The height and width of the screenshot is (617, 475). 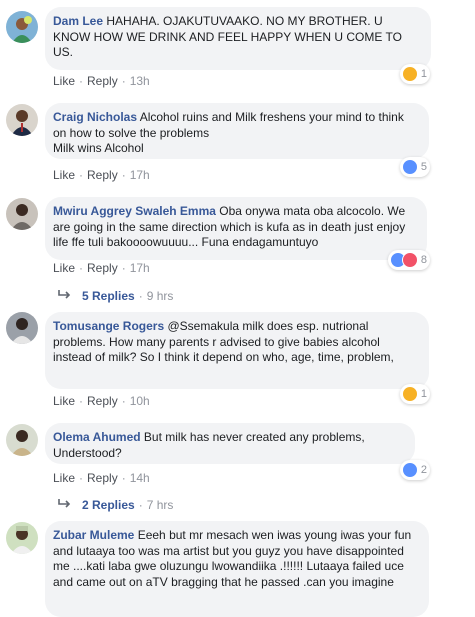 What do you see at coordinates (423, 470) in the screenshot?
I see `reaction-count: 2` at bounding box center [423, 470].